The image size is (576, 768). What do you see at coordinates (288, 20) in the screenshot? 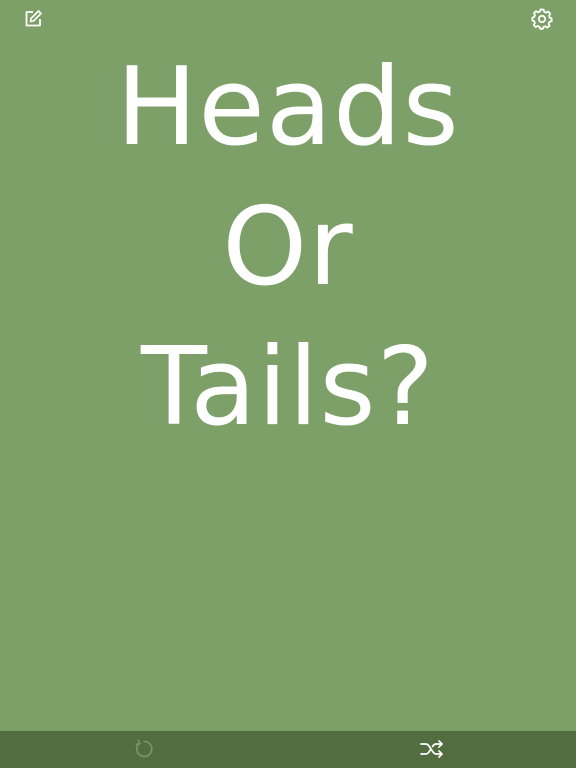
I see `top-bar` at bounding box center [288, 20].